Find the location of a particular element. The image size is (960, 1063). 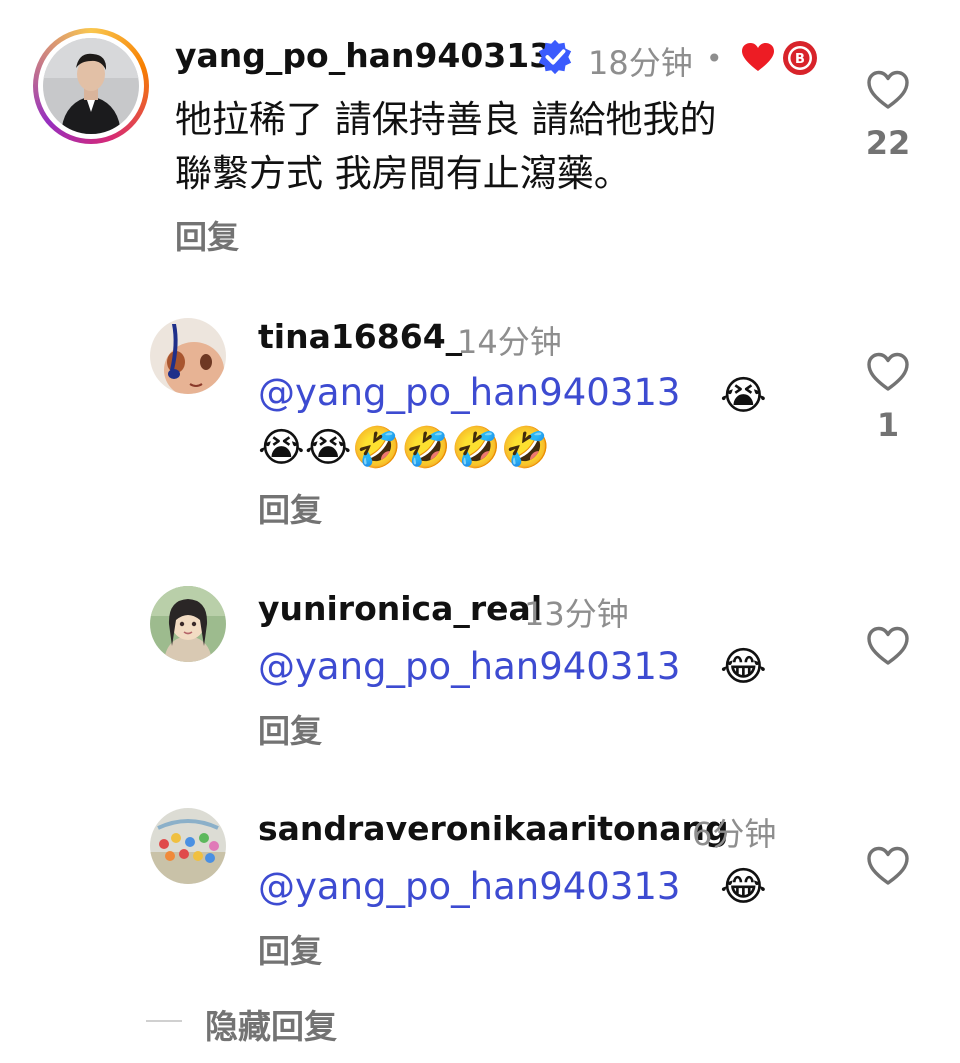

comment-username: tina16864_ is located at coordinates (360, 336).